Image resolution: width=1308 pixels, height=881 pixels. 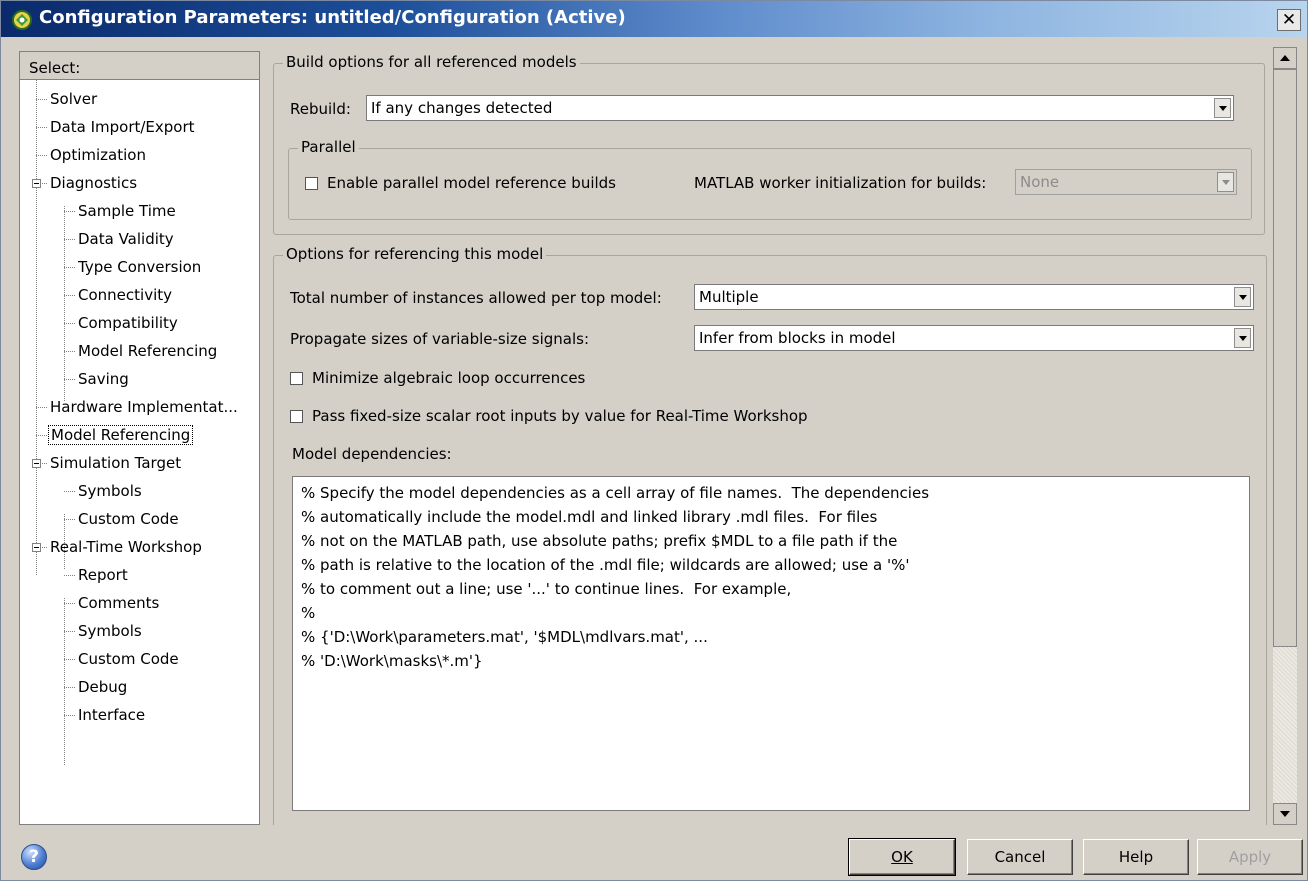 I want to click on pass-by-value-checkbox, so click(x=296, y=416).